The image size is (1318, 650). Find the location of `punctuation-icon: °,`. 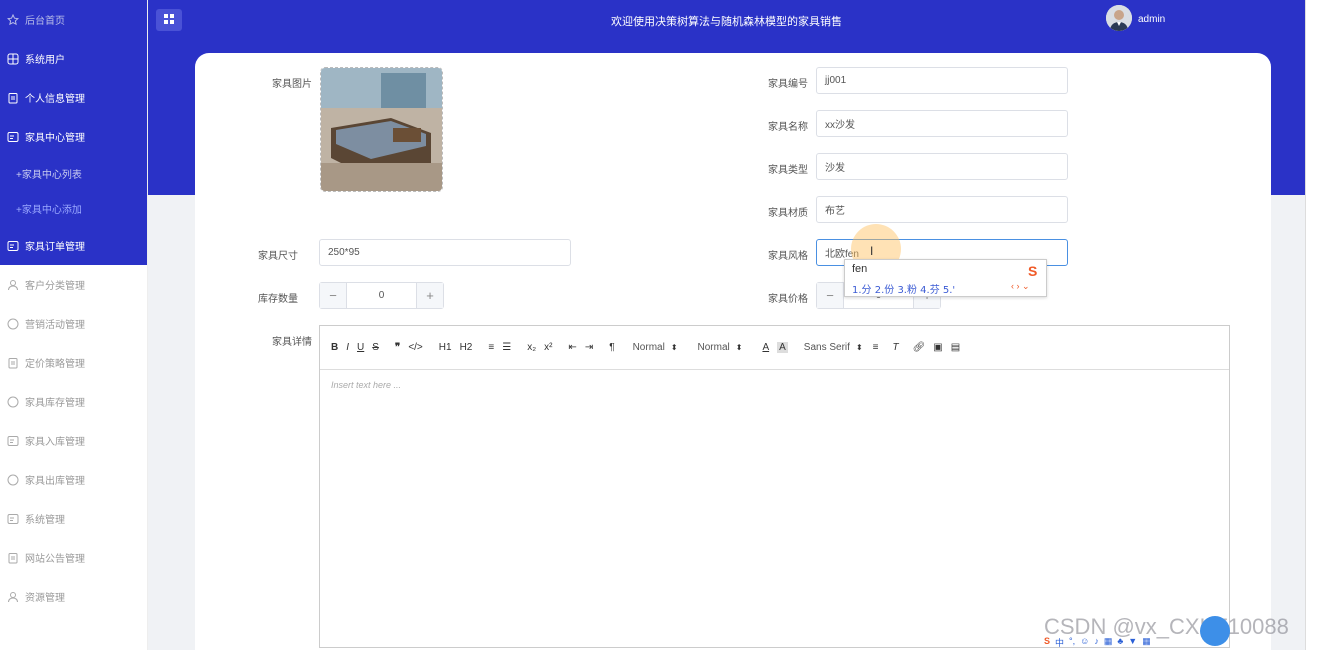

punctuation-icon: °, is located at coordinates (1072, 643).